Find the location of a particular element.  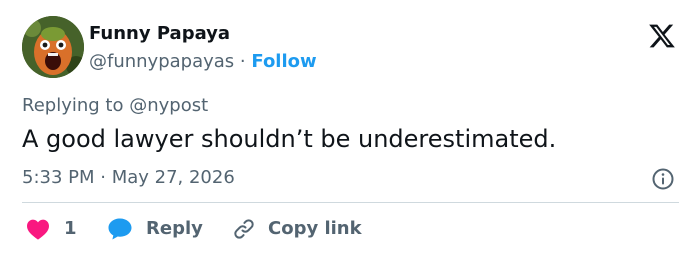

copy-link-label: Copy link is located at coordinates (315, 228).